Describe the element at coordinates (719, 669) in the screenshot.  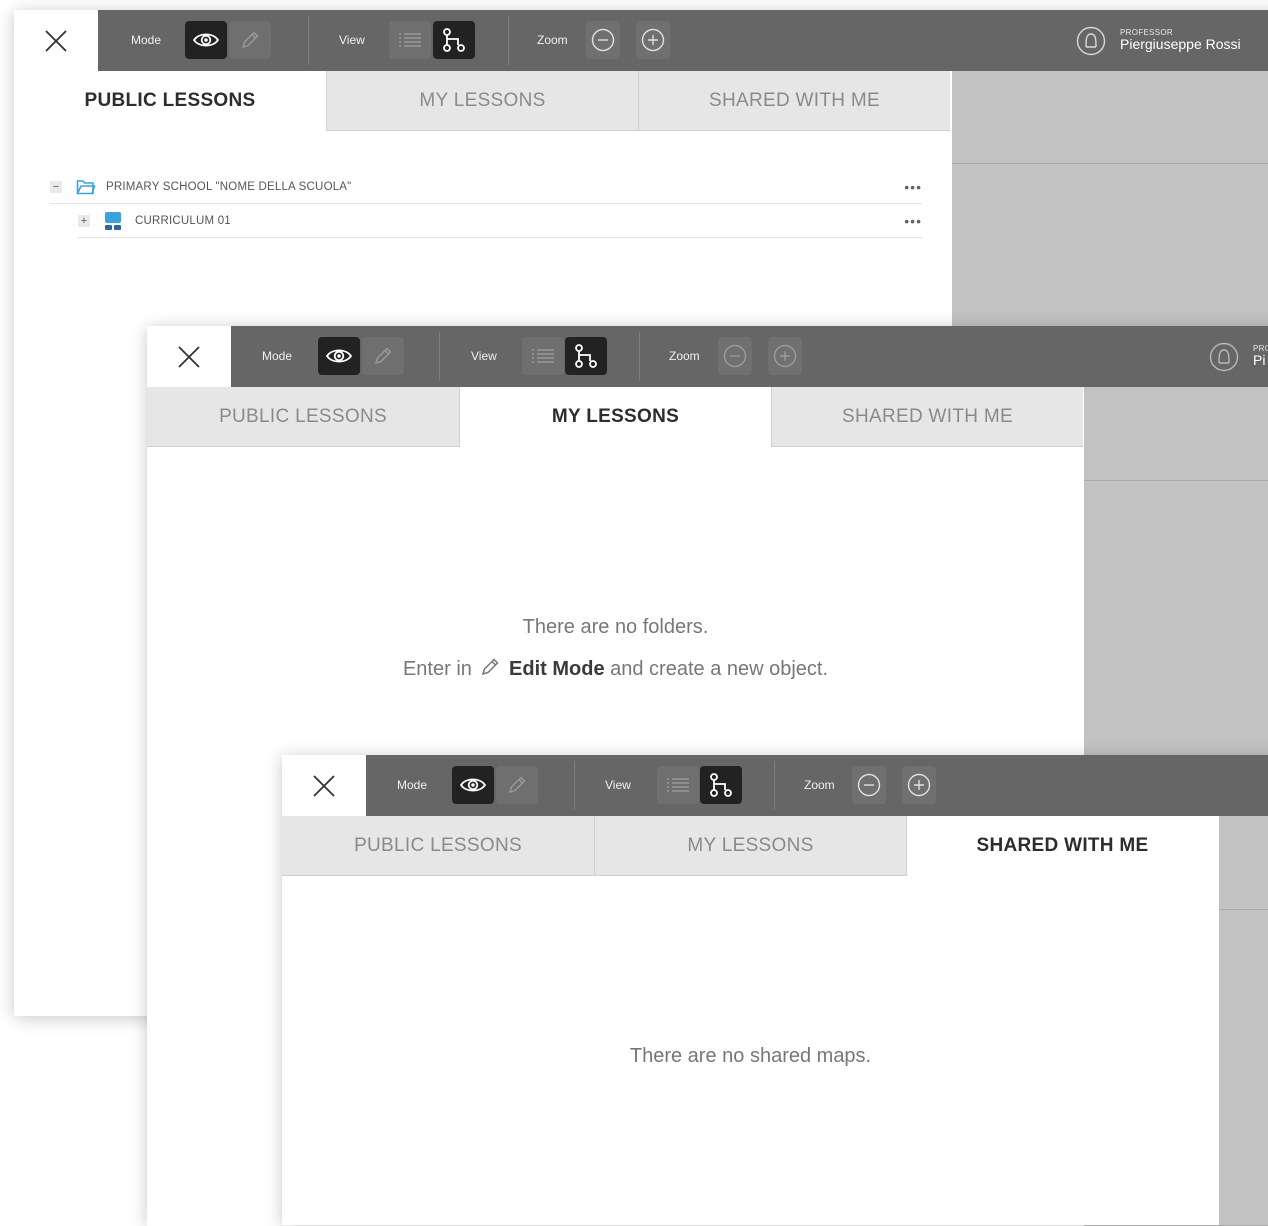
I see `hint-suffix: and create a new object.` at that location.